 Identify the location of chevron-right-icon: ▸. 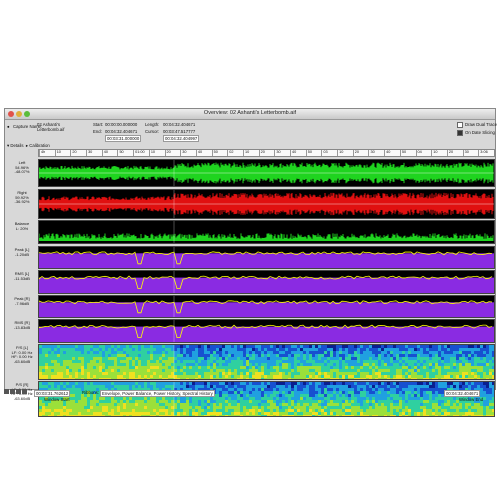
(27, 145).